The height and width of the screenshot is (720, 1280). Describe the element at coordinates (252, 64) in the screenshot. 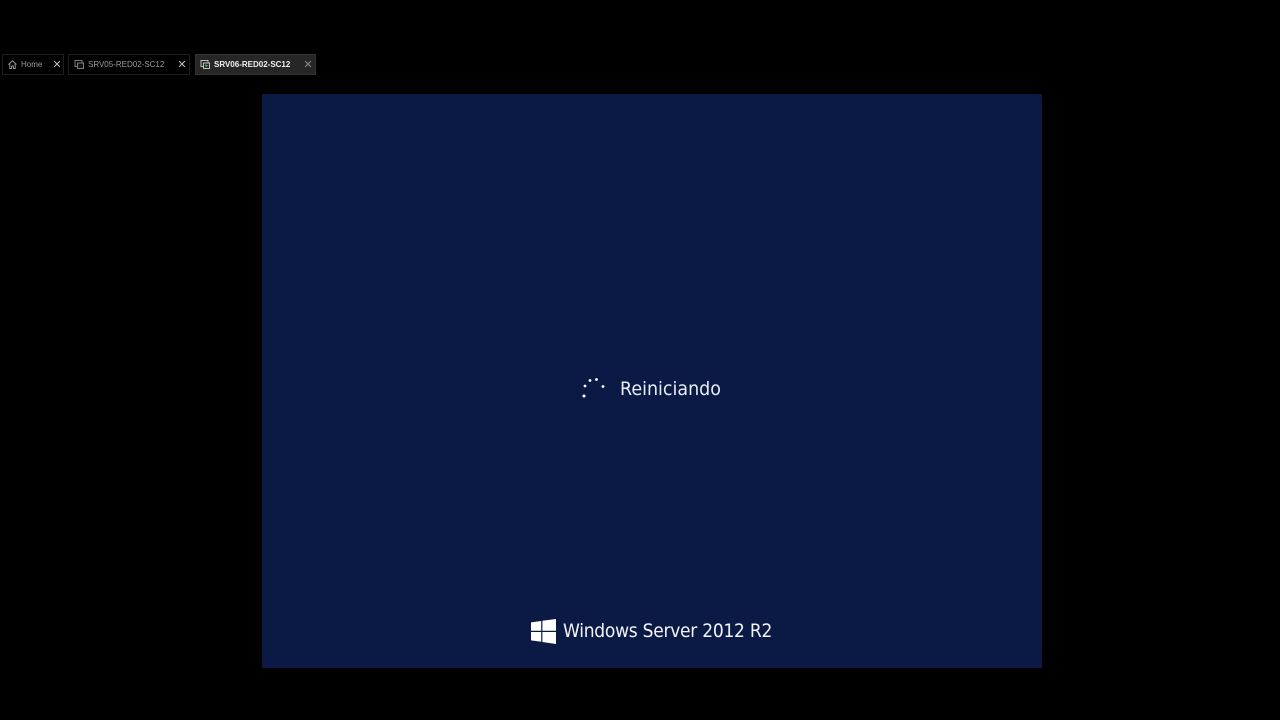

I see `tab-label: SRV06-RED02-SC12` at that location.